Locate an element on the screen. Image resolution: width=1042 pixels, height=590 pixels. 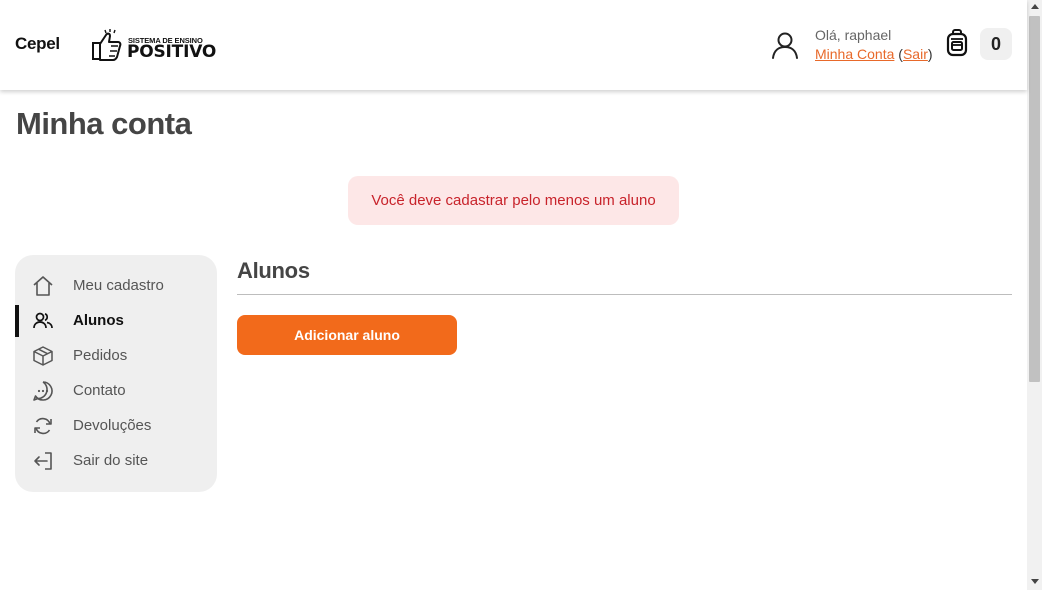
sidebar-item-label: Sair do site is located at coordinates (111, 460).